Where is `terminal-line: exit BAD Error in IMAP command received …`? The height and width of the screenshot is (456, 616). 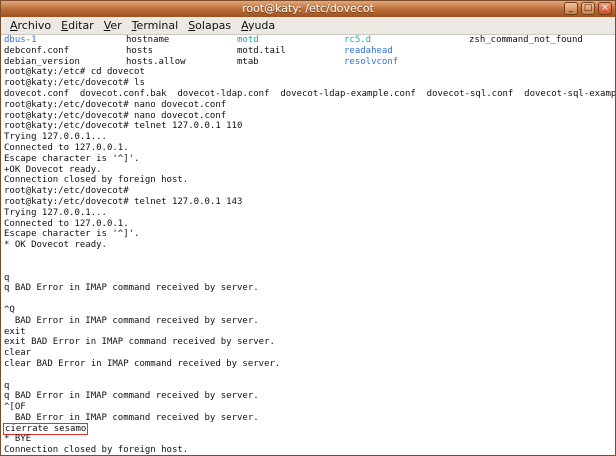
terminal-line: exit BAD Error in IMAP command received … is located at coordinates (308, 342).